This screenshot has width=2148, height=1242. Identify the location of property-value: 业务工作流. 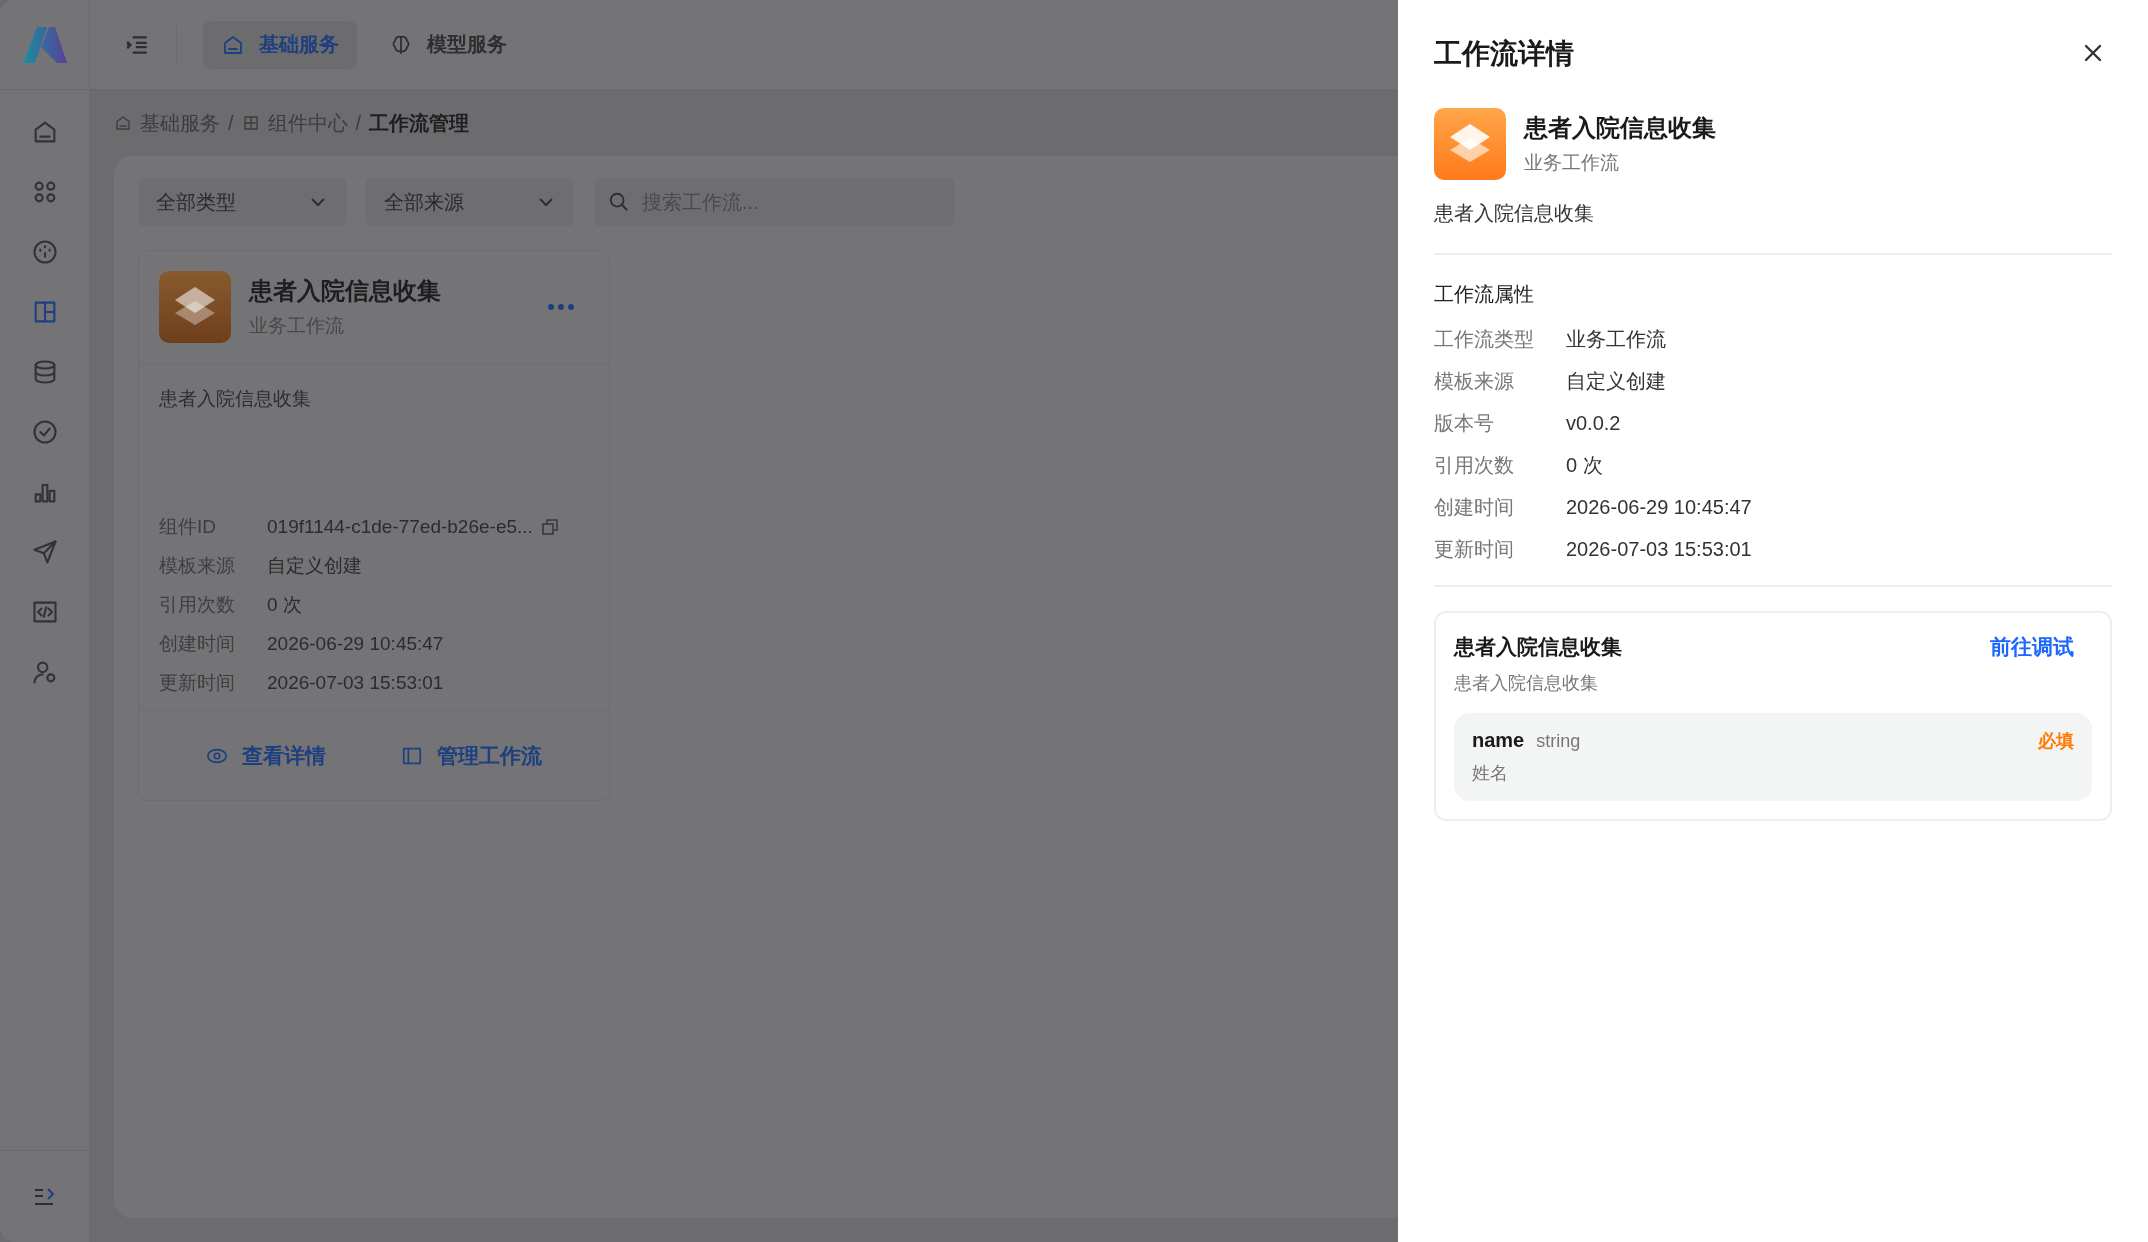
(1616, 339).